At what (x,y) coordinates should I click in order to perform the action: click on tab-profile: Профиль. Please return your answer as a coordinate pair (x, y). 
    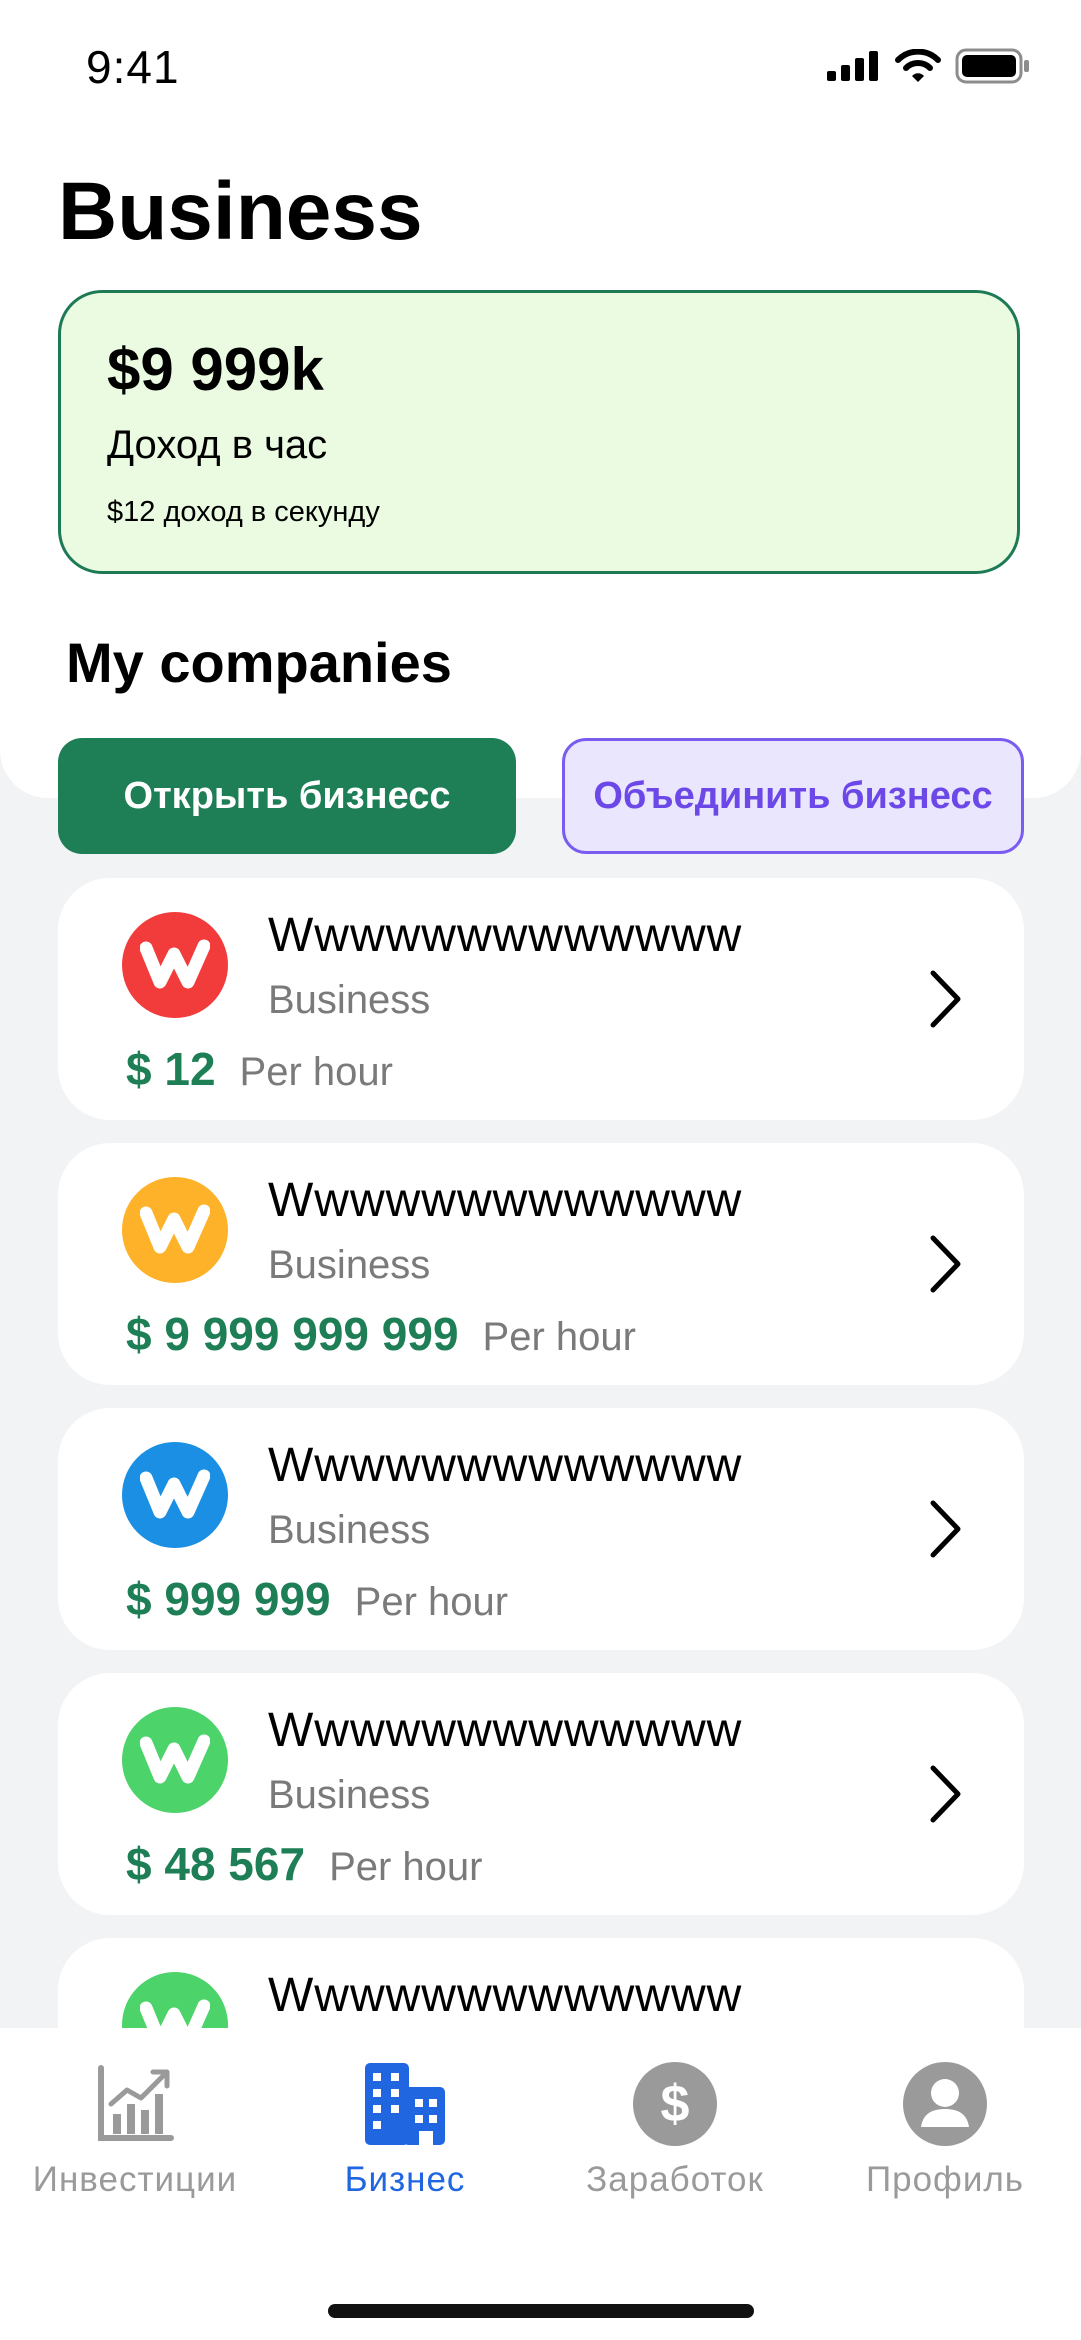
    Looking at the image, I should click on (945, 2118).